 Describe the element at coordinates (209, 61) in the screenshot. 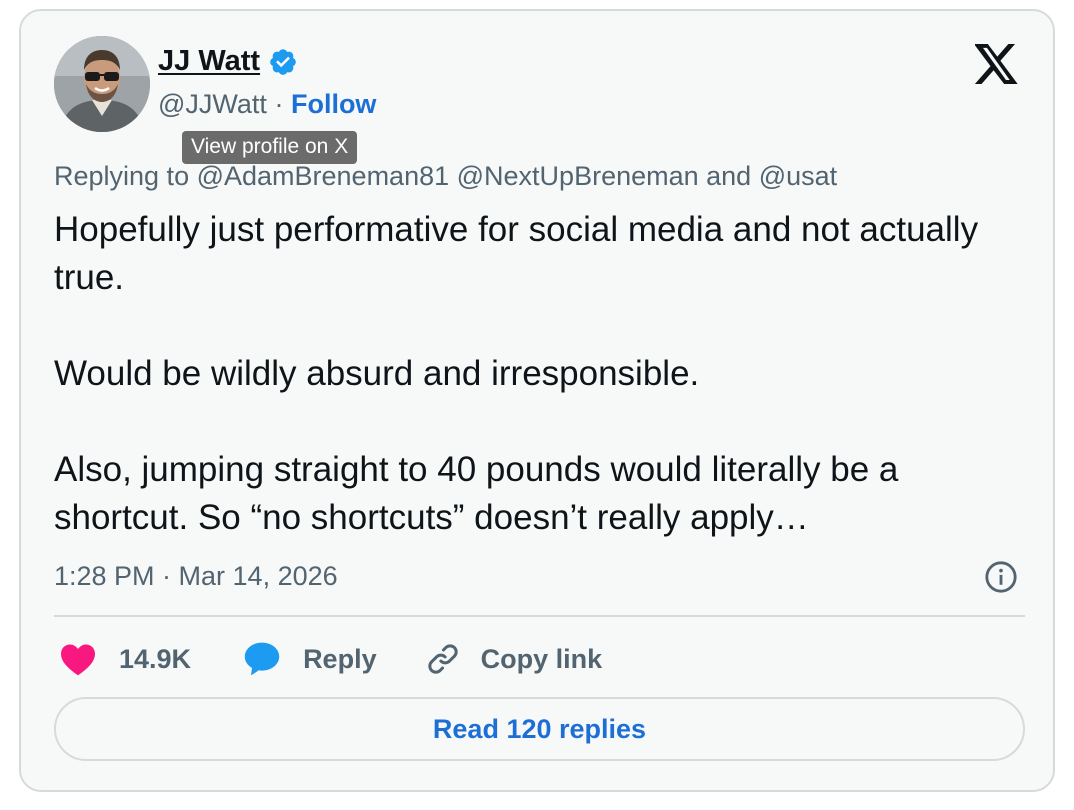

I see `author-name: JJ Watt` at that location.